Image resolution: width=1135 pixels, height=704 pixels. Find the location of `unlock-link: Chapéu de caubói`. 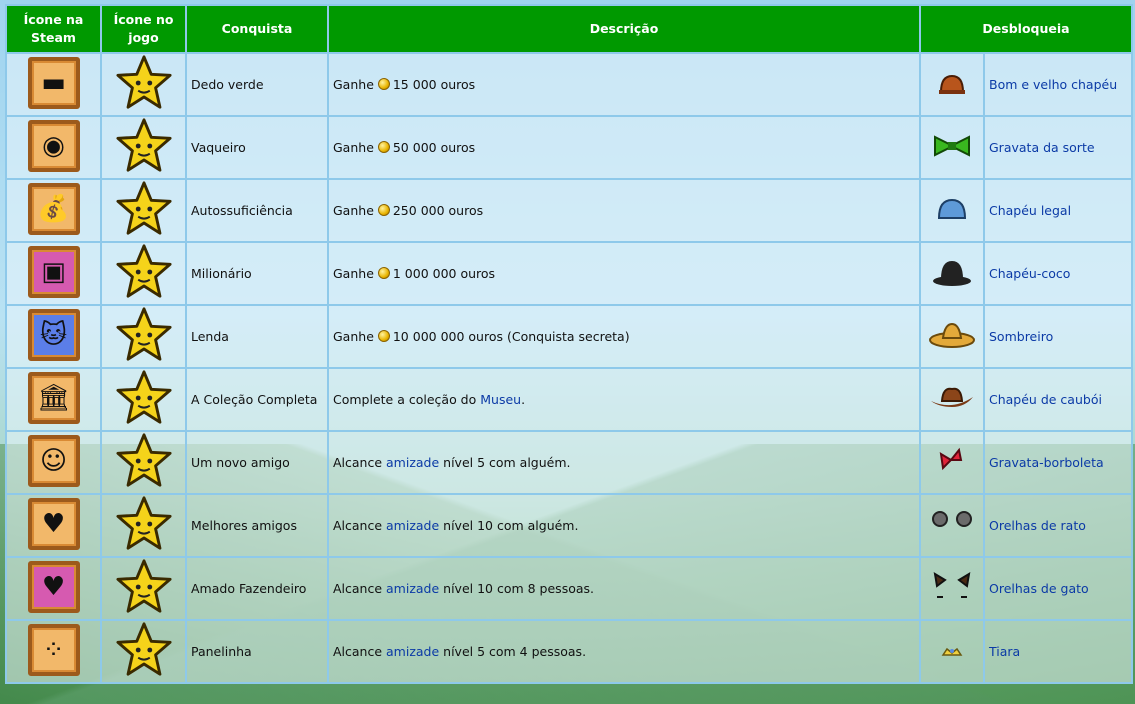

unlock-link: Chapéu de caubói is located at coordinates (1045, 399).